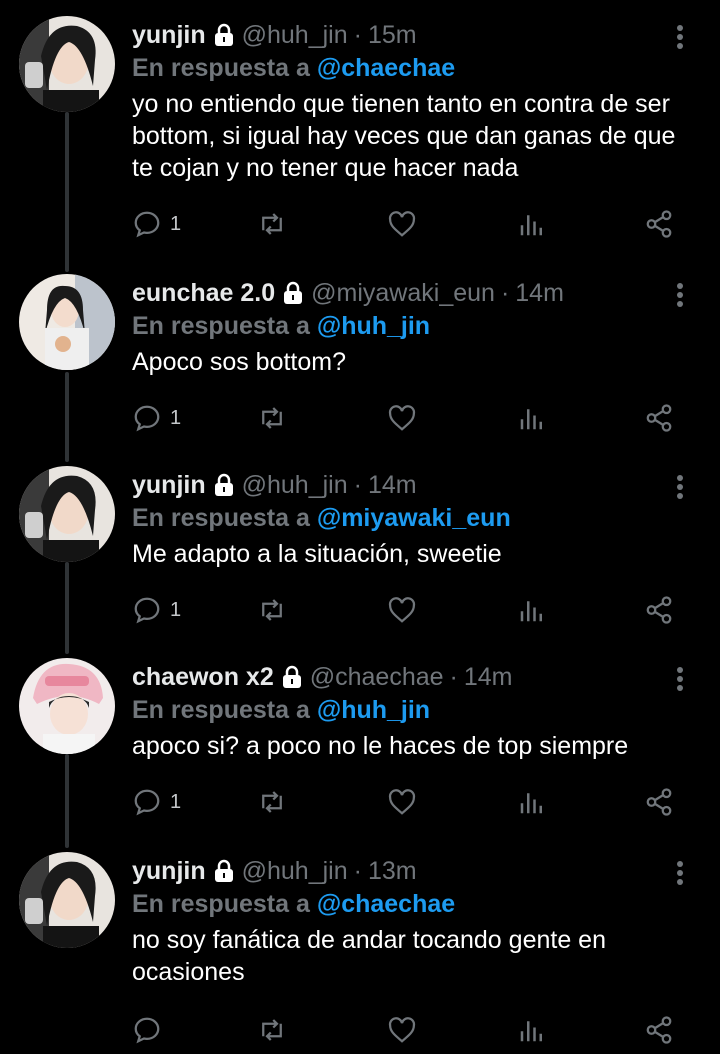 This screenshot has height=1054, width=720. What do you see at coordinates (203, 677) in the screenshot?
I see `display-name: chaewon x2` at bounding box center [203, 677].